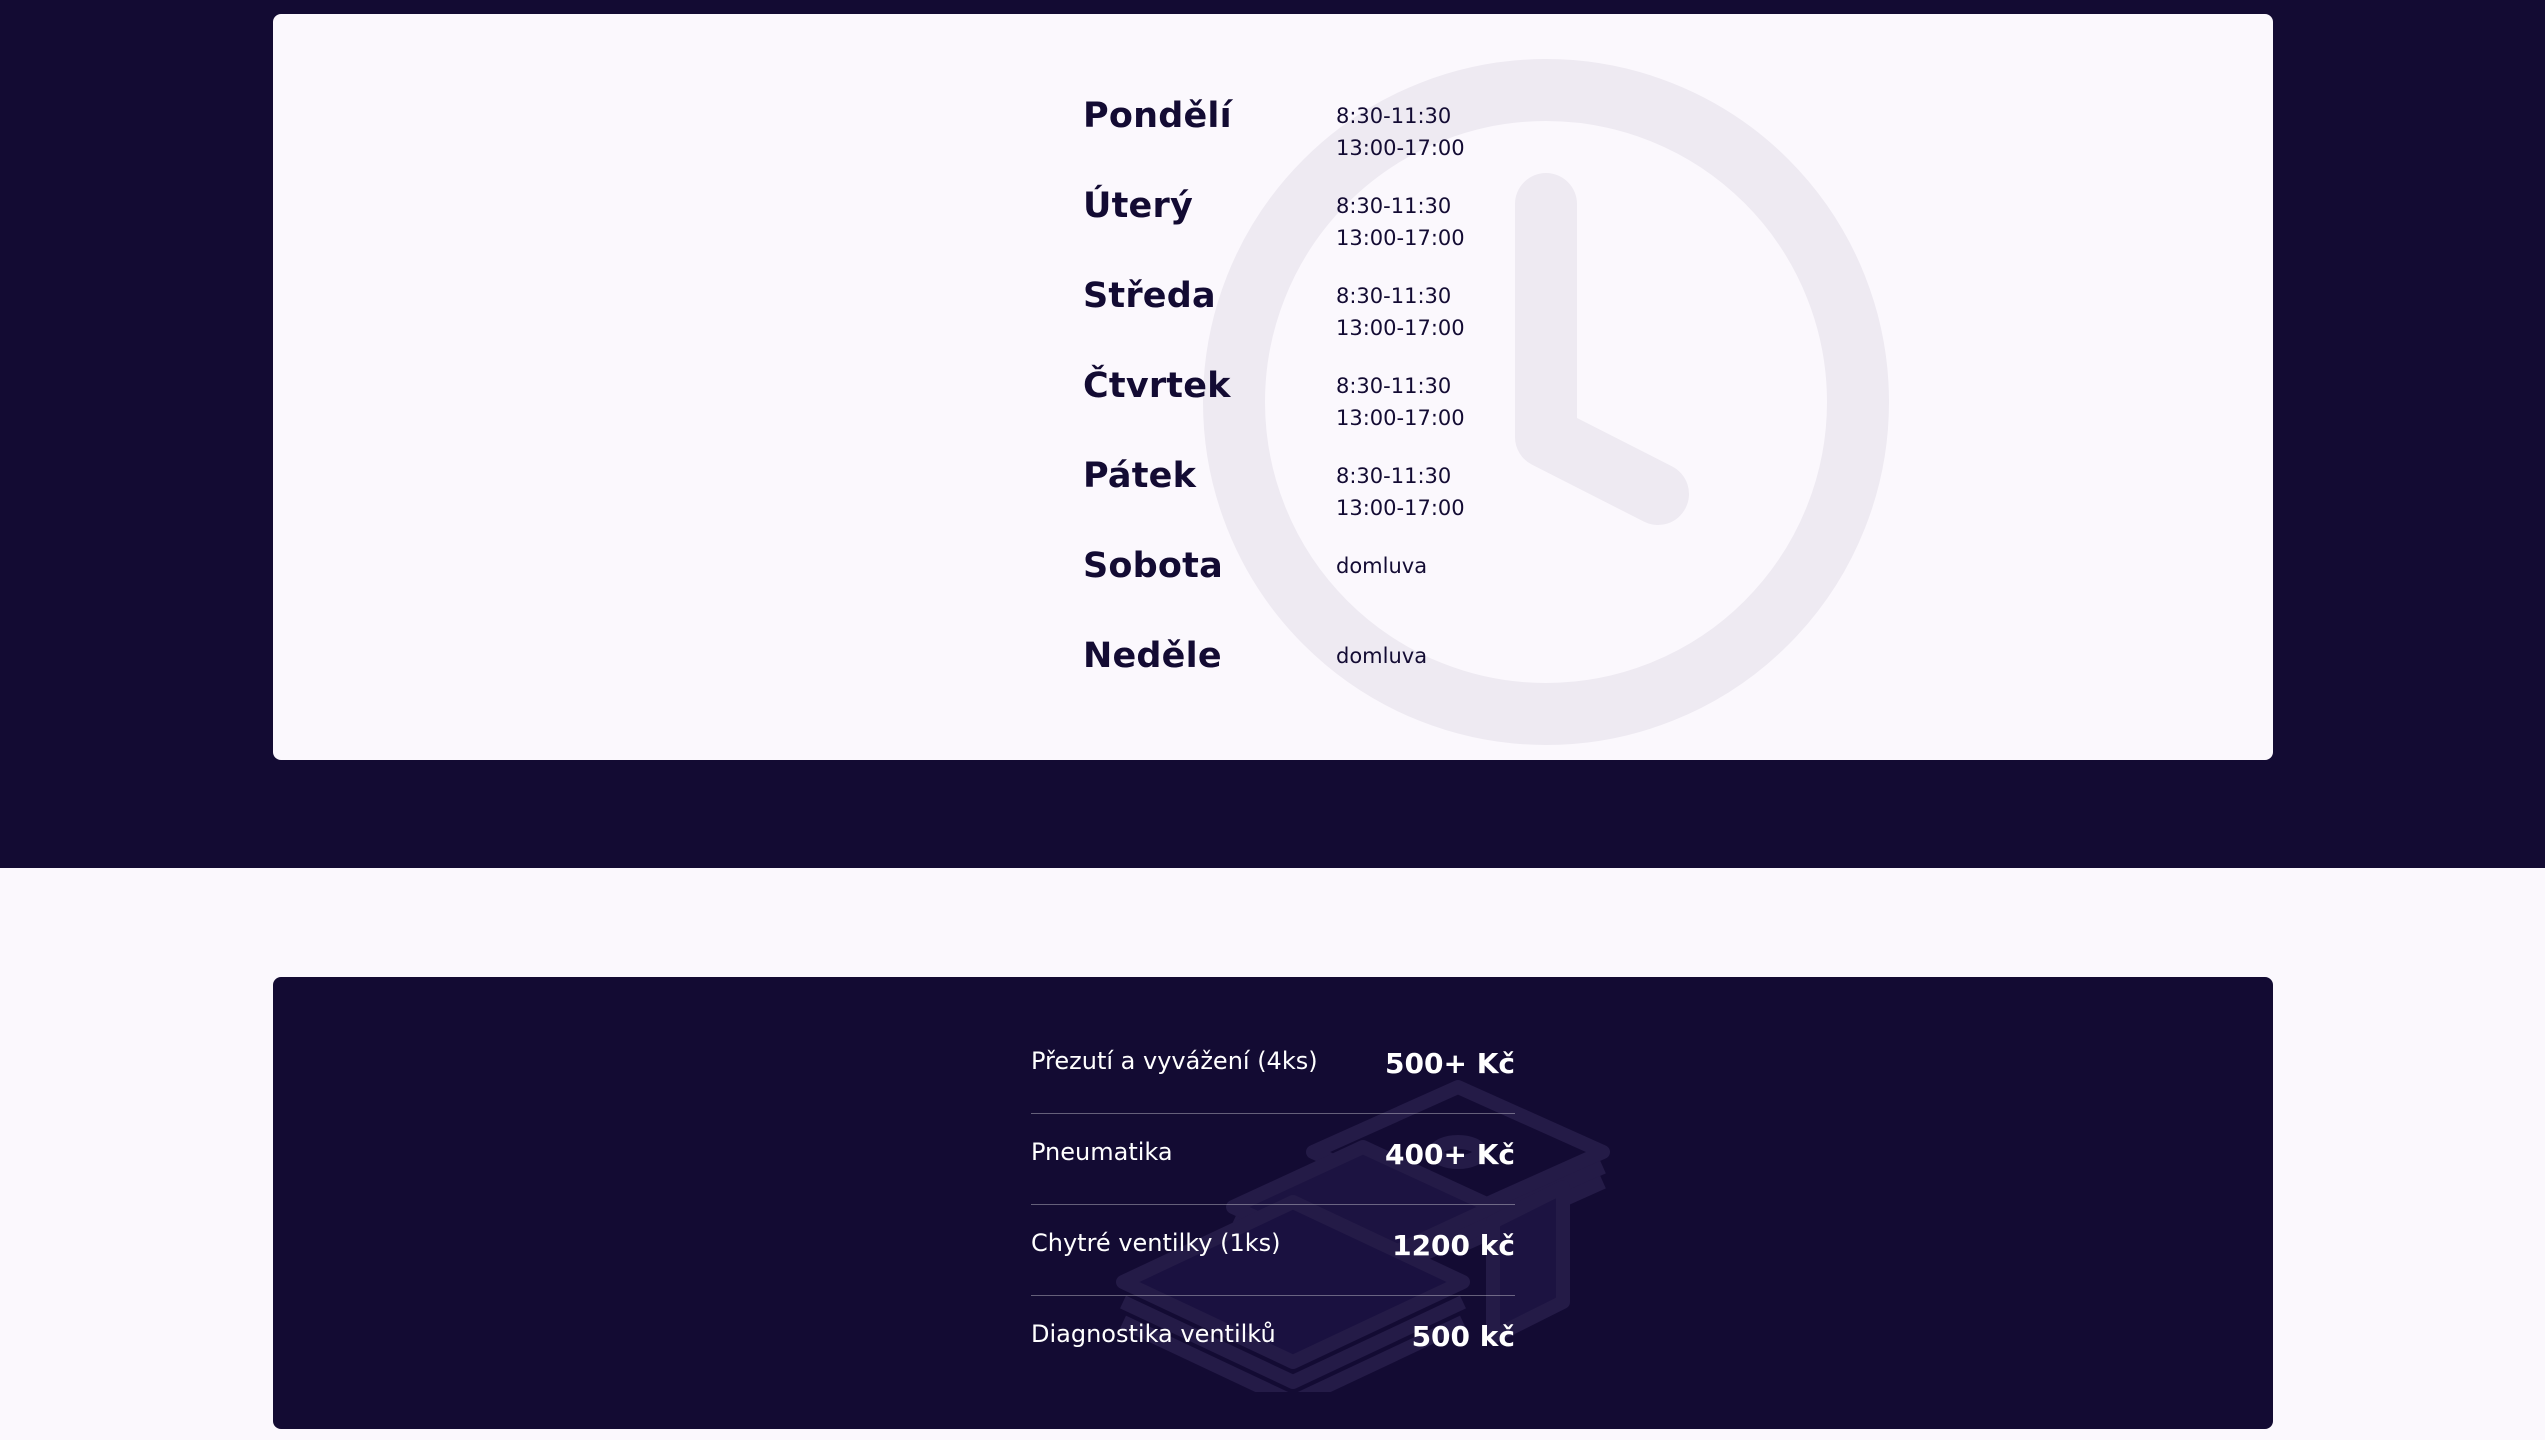 Image resolution: width=2545 pixels, height=1440 pixels. I want to click on service-price: 500 kč, so click(1463, 1336).